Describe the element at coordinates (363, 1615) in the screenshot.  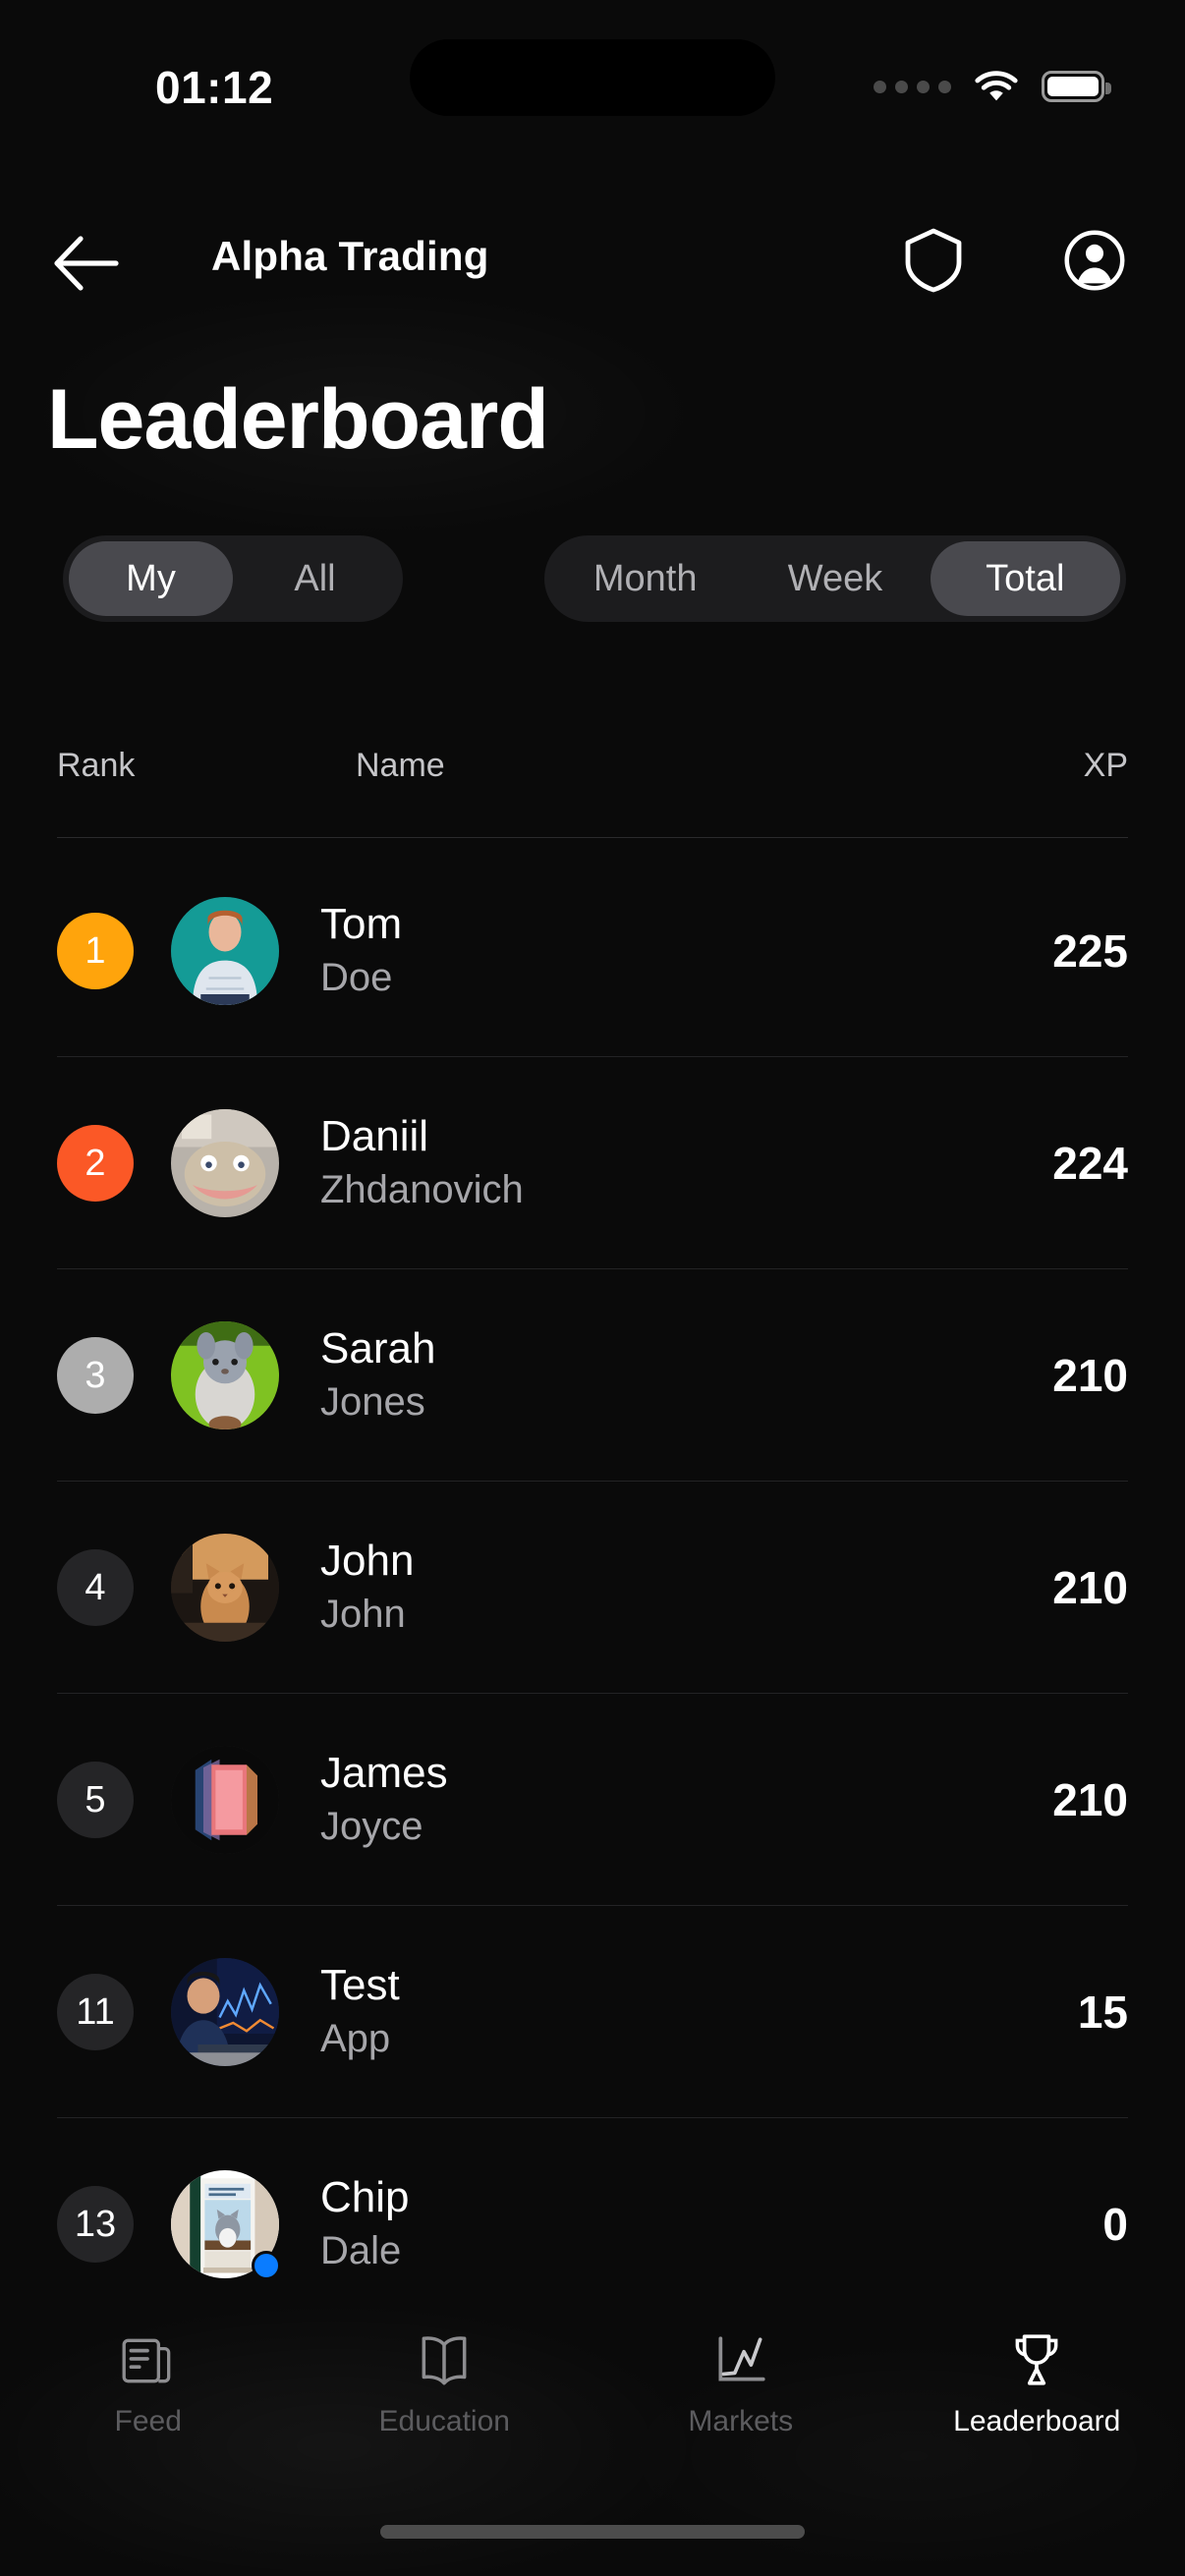
I see `player-last-name: John` at that location.